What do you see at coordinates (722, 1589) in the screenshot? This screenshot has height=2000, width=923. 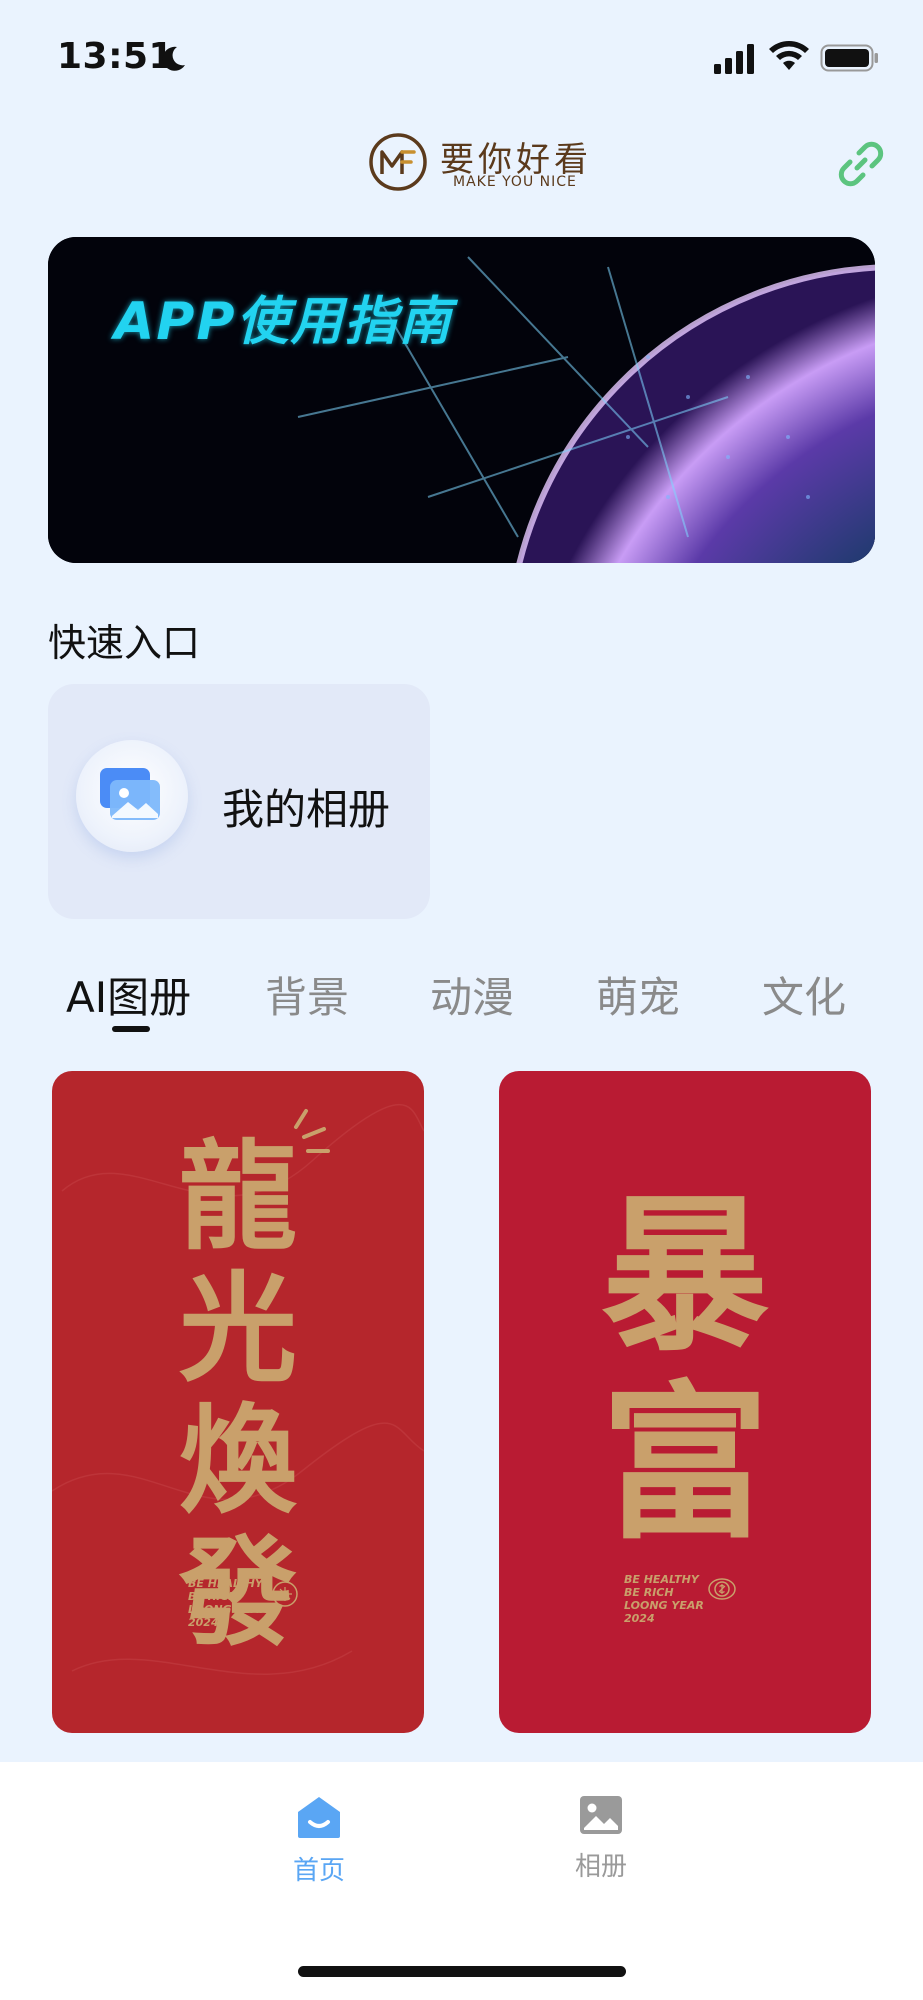 I see `coin-icon` at bounding box center [722, 1589].